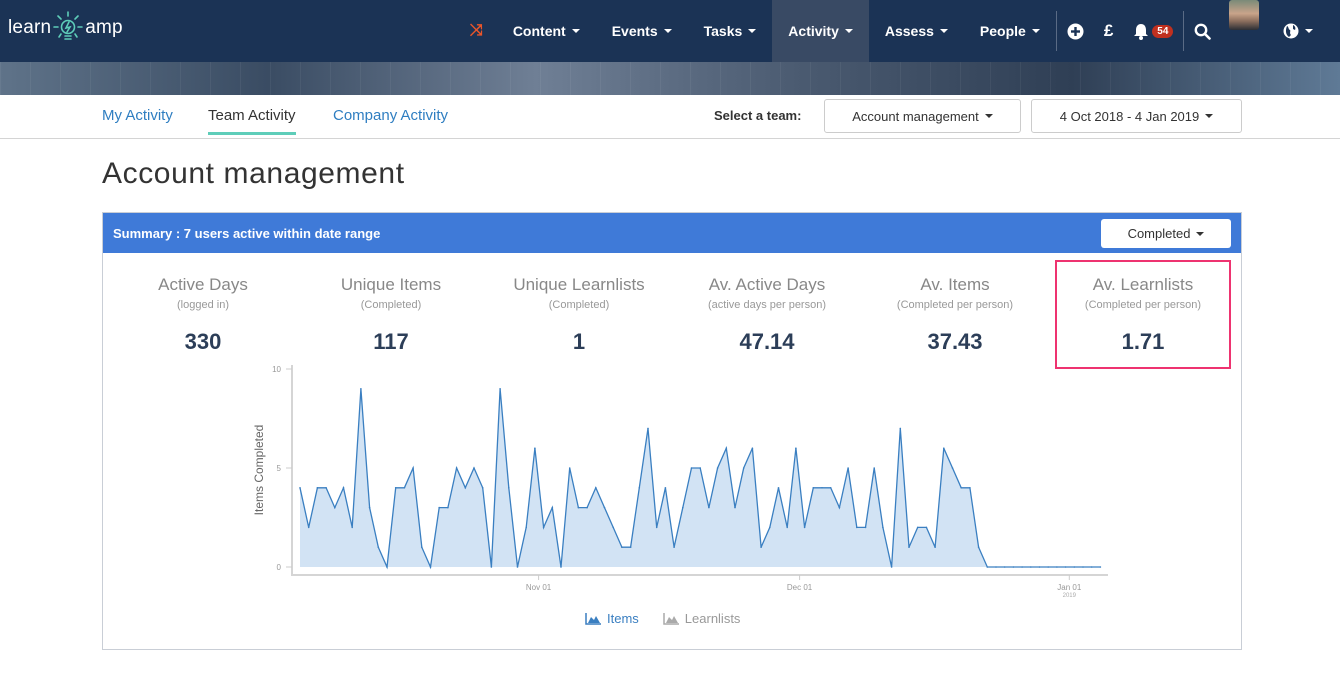 The width and height of the screenshot is (1340, 673). I want to click on nav-item-assess: Assess, so click(916, 31).